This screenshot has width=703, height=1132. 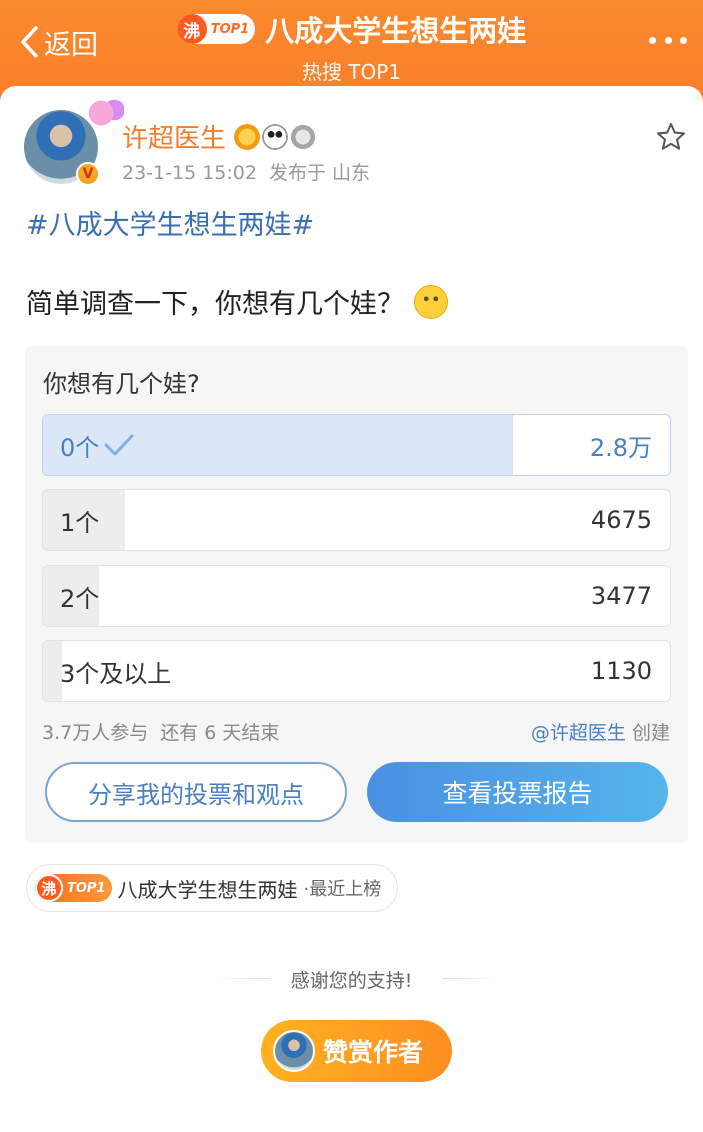 I want to click on header-title-area: 沸 TOP1 八成大学生想生两娃 热搜 TOP1, so click(x=351, y=46).